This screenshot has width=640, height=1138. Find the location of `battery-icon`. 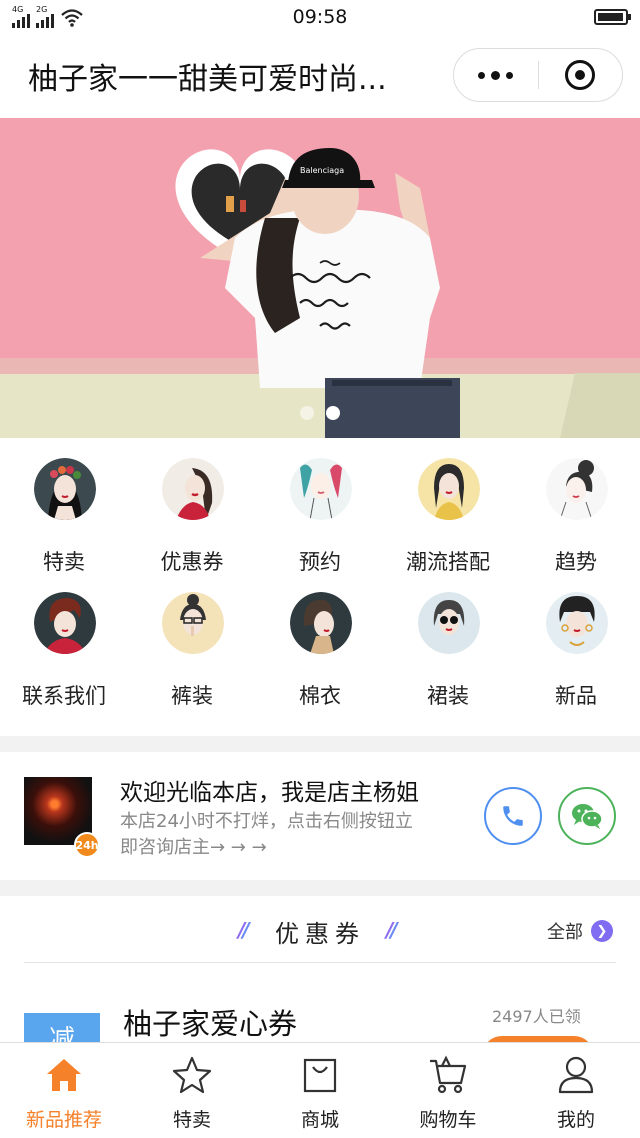

battery-icon is located at coordinates (612, 17).